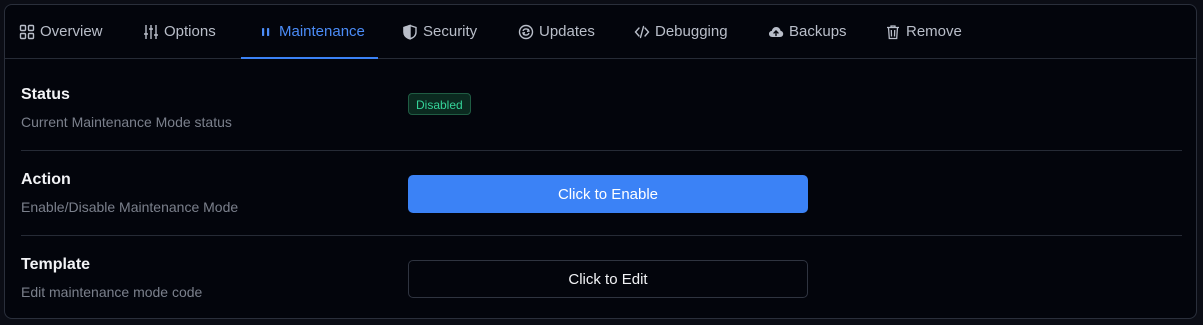 This screenshot has width=1203, height=325. I want to click on tab-backups: Backups, so click(807, 31).